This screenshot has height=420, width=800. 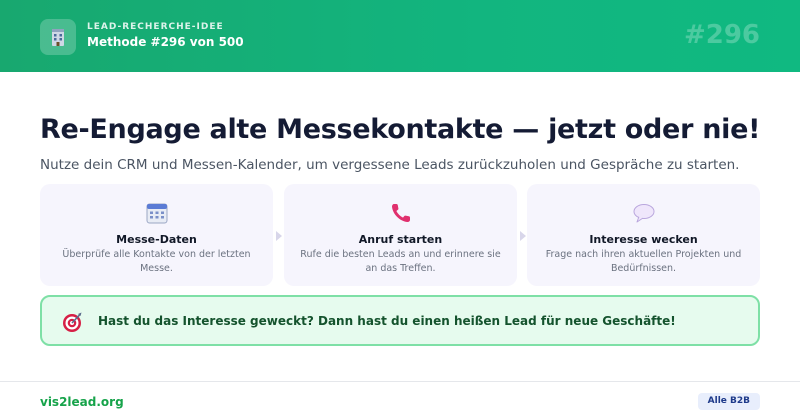 What do you see at coordinates (400, 381) in the screenshot?
I see `footer-divider` at bounding box center [400, 381].